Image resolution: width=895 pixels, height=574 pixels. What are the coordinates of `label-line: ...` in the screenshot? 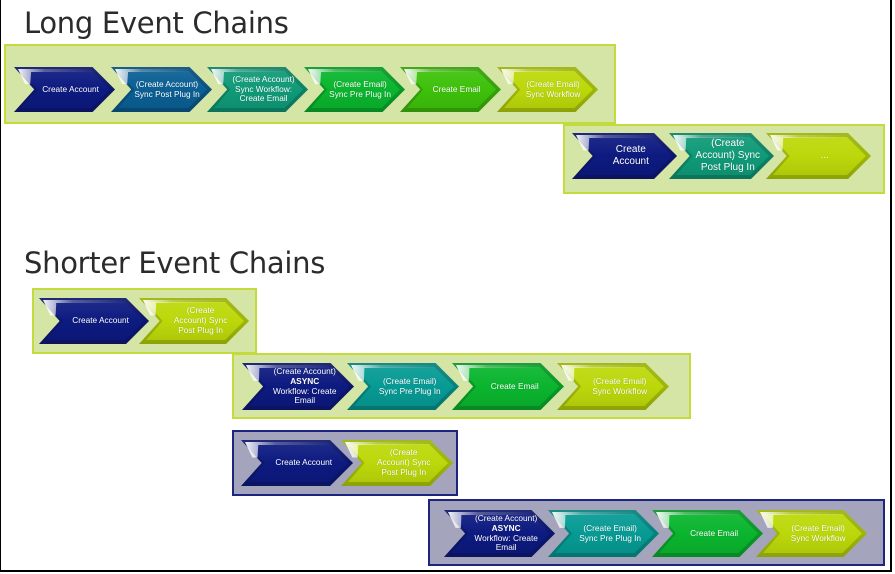 It's located at (824, 155).